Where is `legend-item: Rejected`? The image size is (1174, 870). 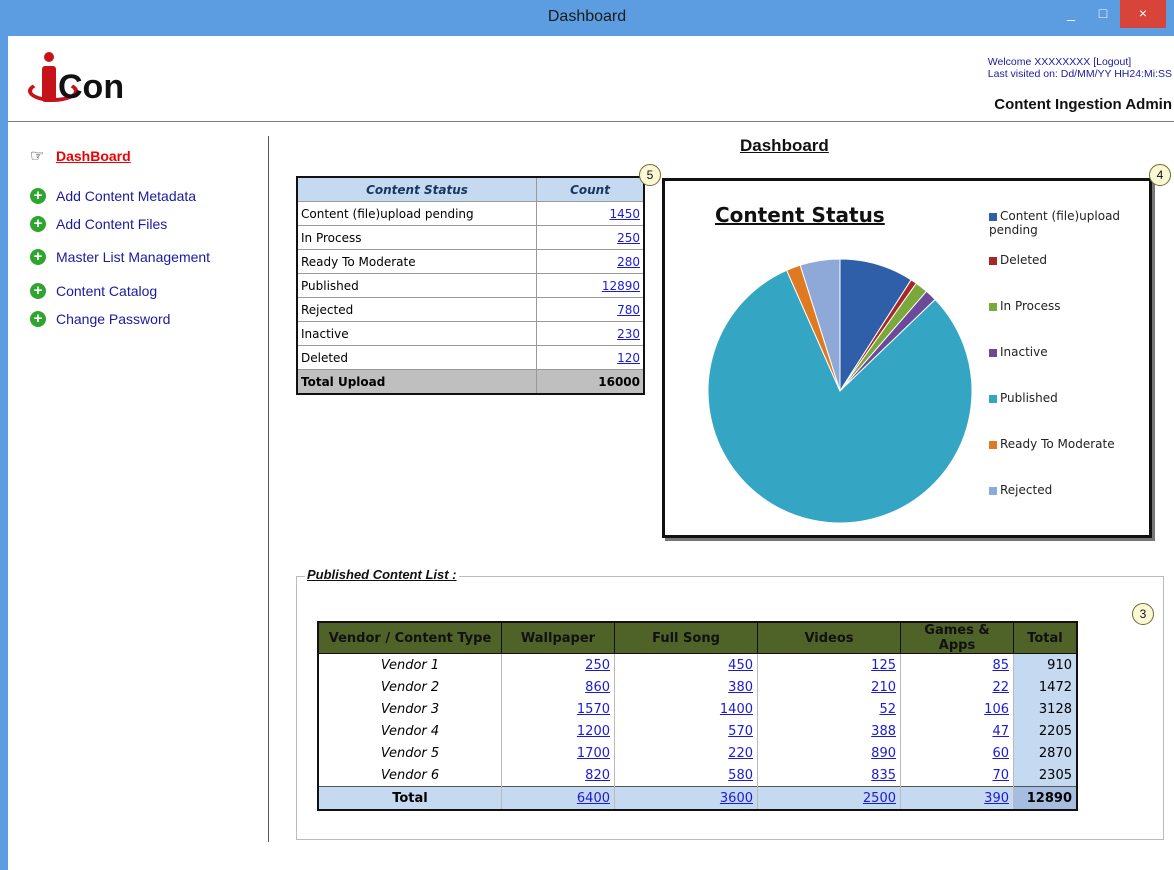
legend-item: Rejected is located at coordinates (1020, 490).